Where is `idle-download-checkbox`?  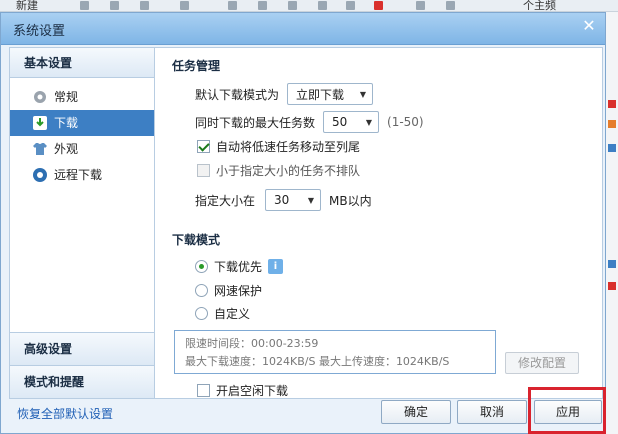
idle-download-checkbox is located at coordinates (203, 390).